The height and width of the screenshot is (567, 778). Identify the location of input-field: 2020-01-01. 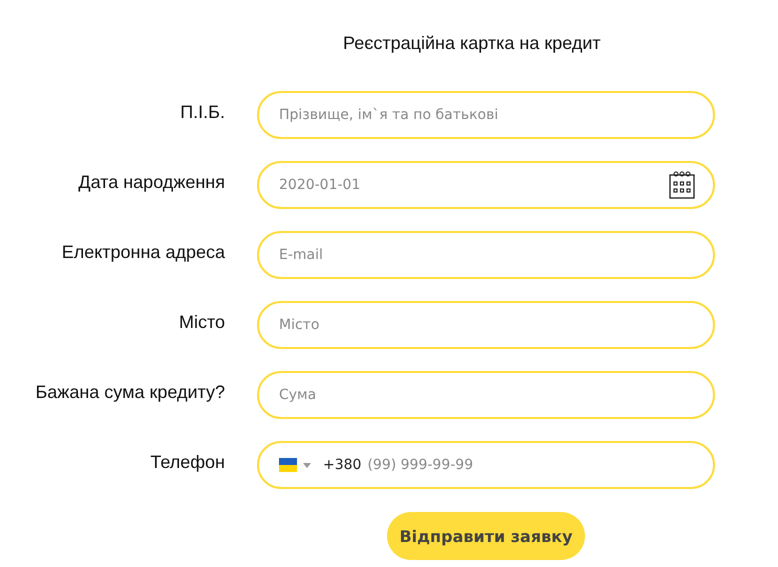
(486, 185).